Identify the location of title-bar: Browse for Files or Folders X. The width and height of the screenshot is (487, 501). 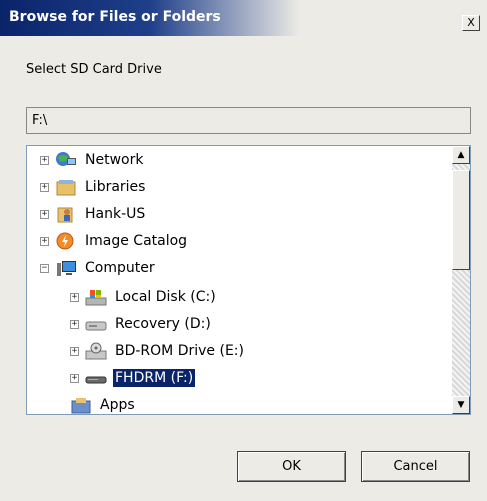
(243, 18).